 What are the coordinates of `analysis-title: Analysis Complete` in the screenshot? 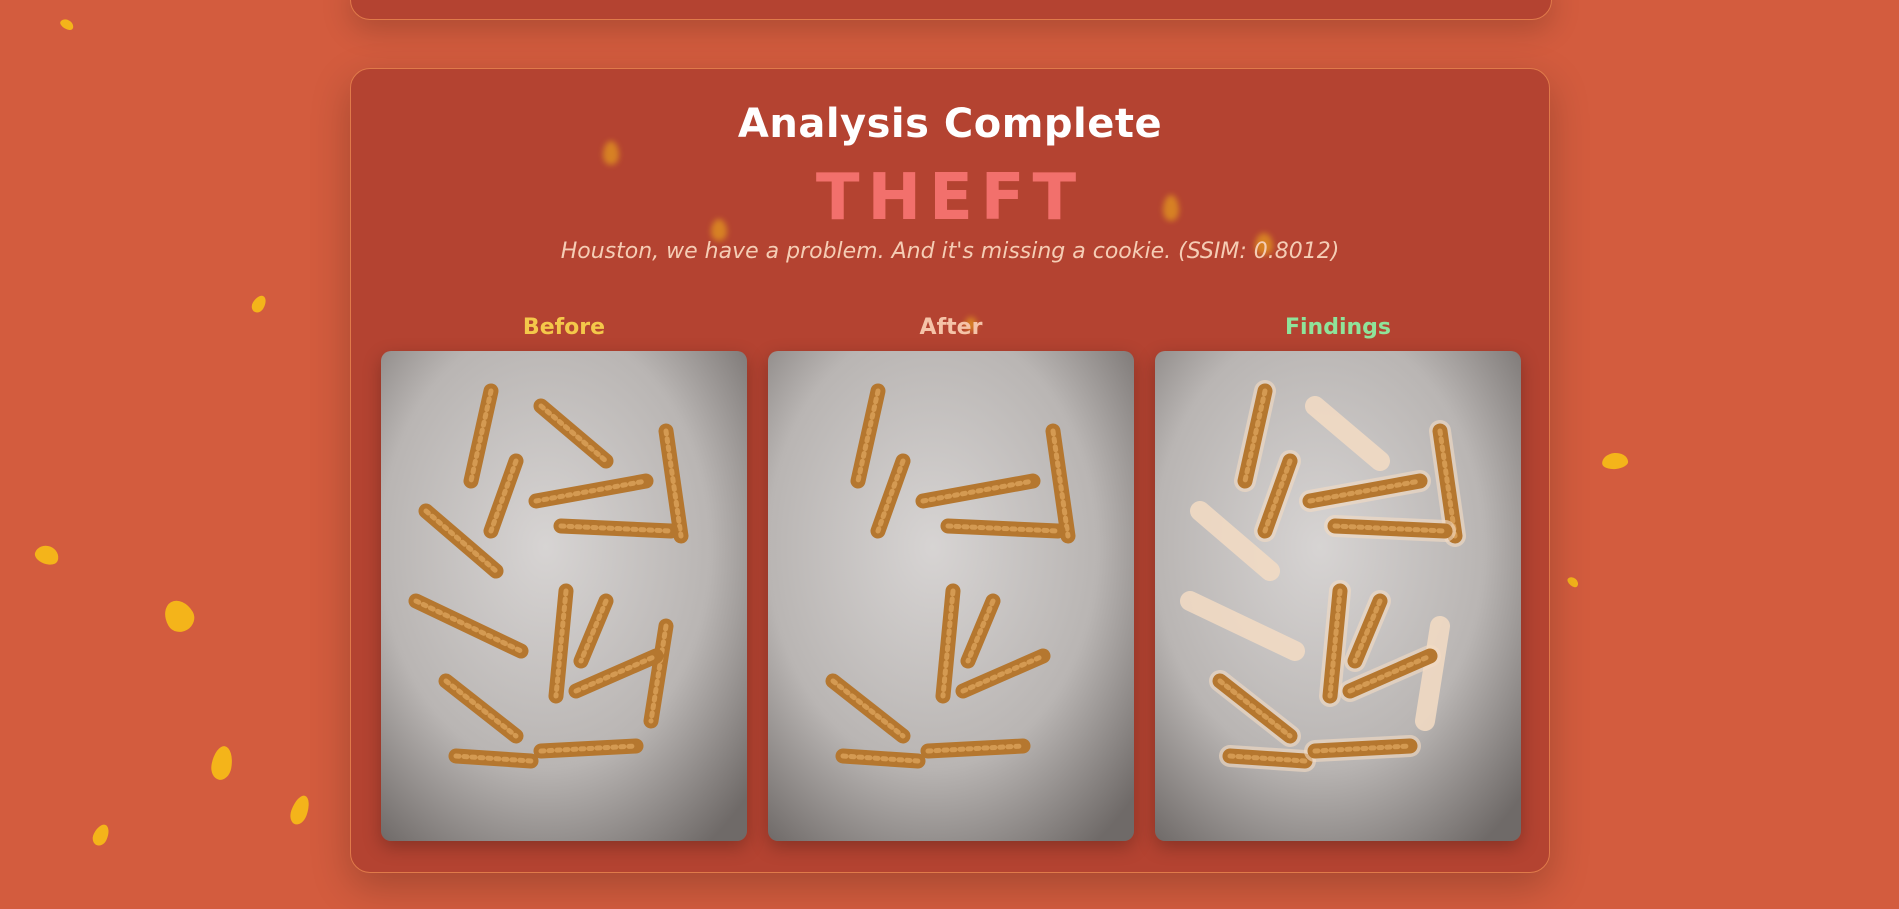 It's located at (950, 124).